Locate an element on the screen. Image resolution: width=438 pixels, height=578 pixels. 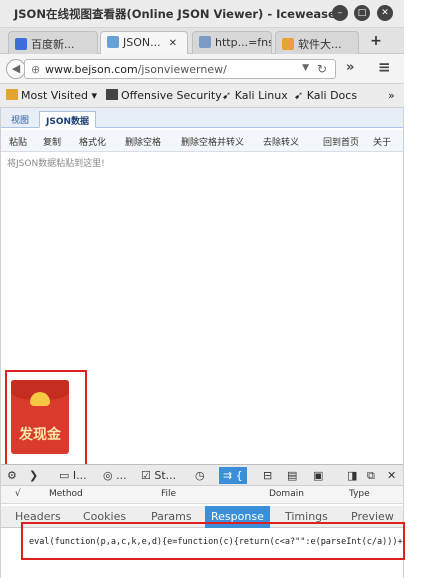
viewer-toolbar: 粘贴 复制 格式化 删除空格 删除空格并转义 去除转义 回到首页 关于 is located at coordinates (202, 141).